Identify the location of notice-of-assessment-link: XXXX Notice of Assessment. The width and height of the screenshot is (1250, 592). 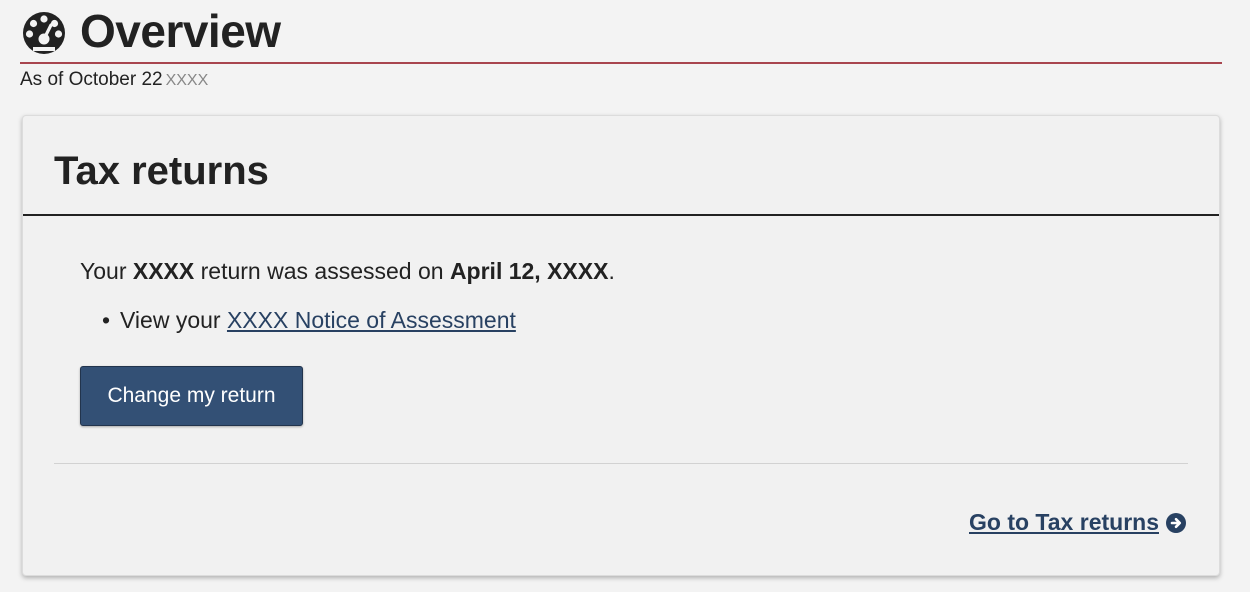
(371, 320).